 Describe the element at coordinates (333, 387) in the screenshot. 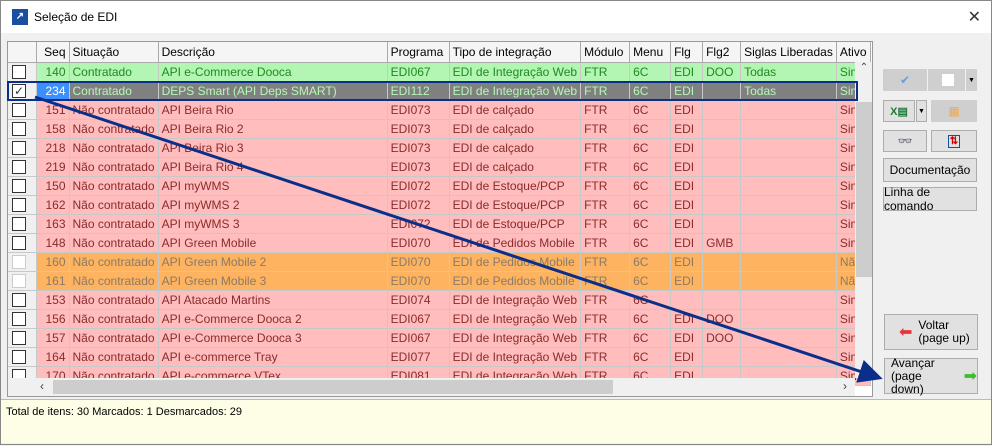

I see `horizontal-scroll-thumb` at that location.